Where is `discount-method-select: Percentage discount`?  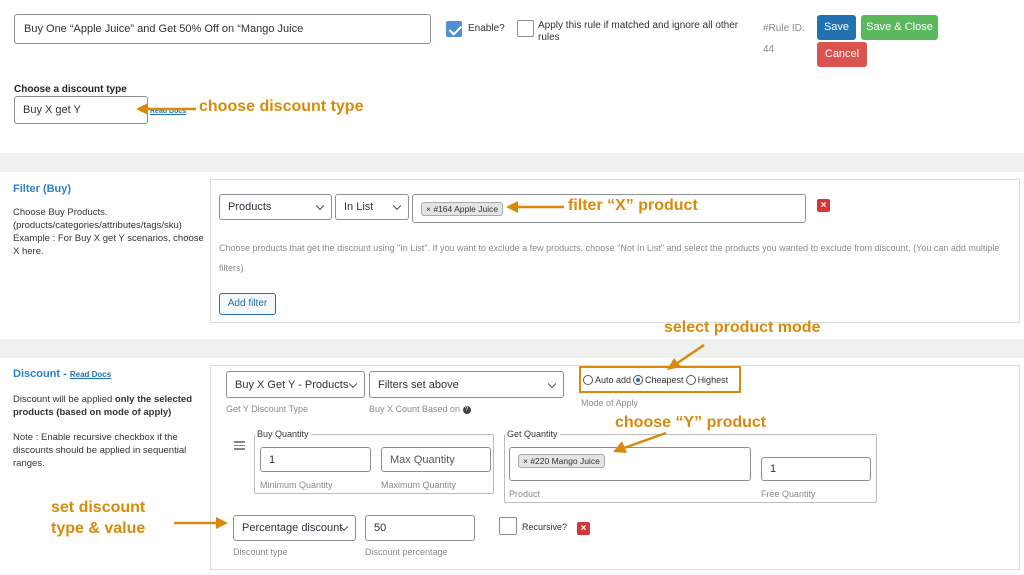 discount-method-select: Percentage discount is located at coordinates (294, 528).